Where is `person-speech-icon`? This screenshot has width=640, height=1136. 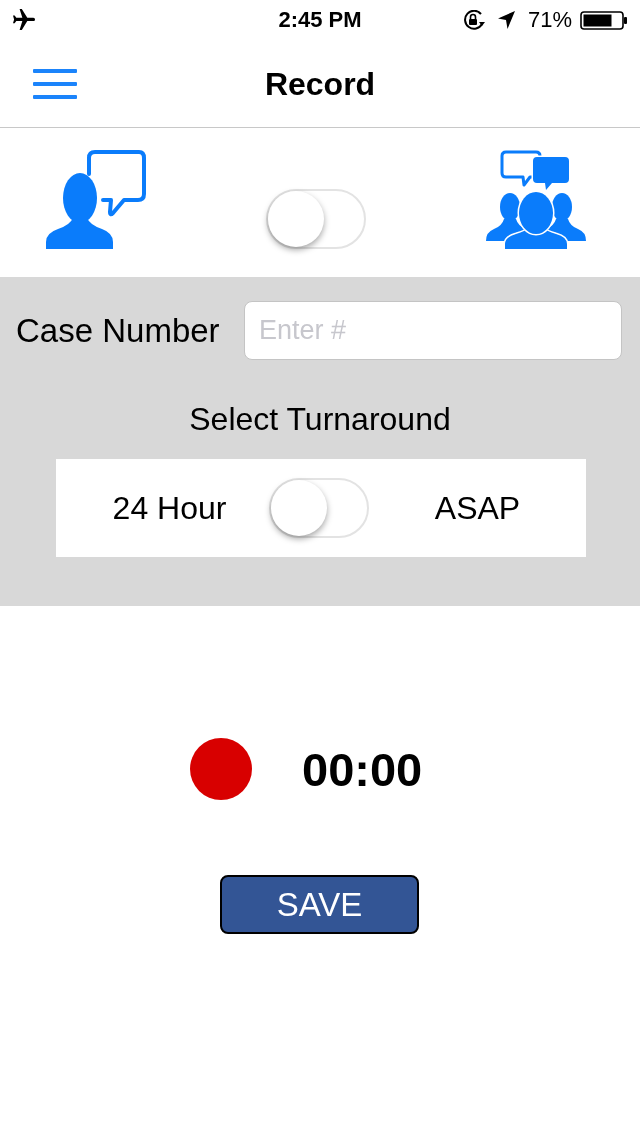 person-speech-icon is located at coordinates (96, 199).